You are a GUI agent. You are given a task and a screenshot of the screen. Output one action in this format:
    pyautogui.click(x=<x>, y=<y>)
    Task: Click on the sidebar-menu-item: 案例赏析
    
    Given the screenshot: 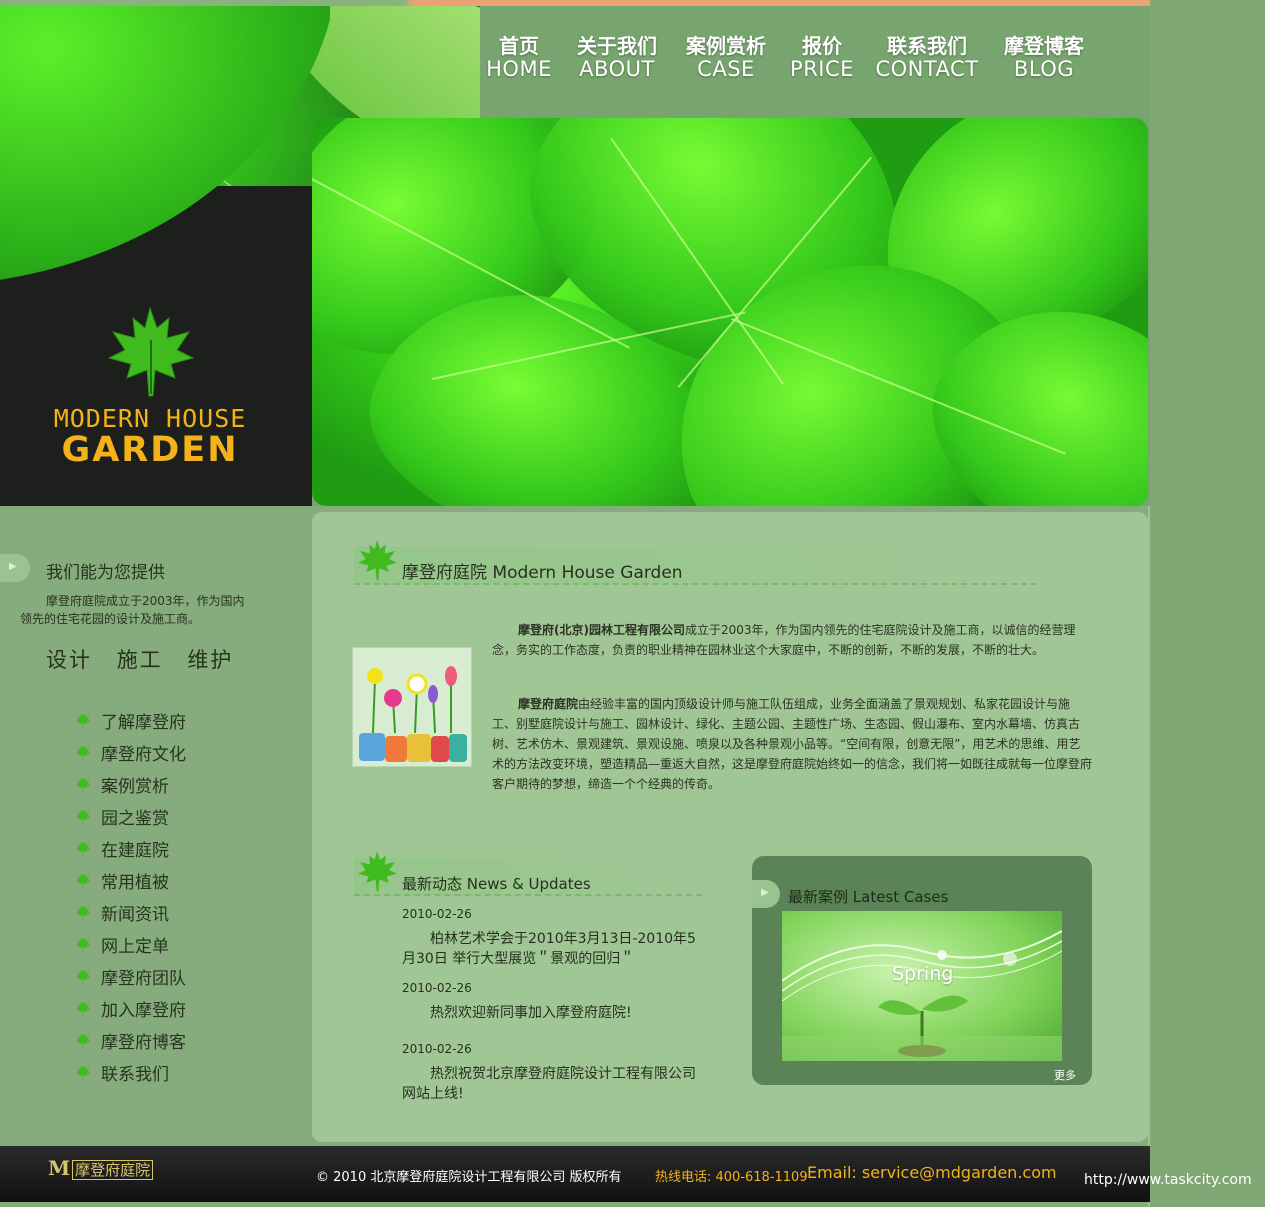 What is the action you would take?
    pyautogui.click(x=130, y=784)
    